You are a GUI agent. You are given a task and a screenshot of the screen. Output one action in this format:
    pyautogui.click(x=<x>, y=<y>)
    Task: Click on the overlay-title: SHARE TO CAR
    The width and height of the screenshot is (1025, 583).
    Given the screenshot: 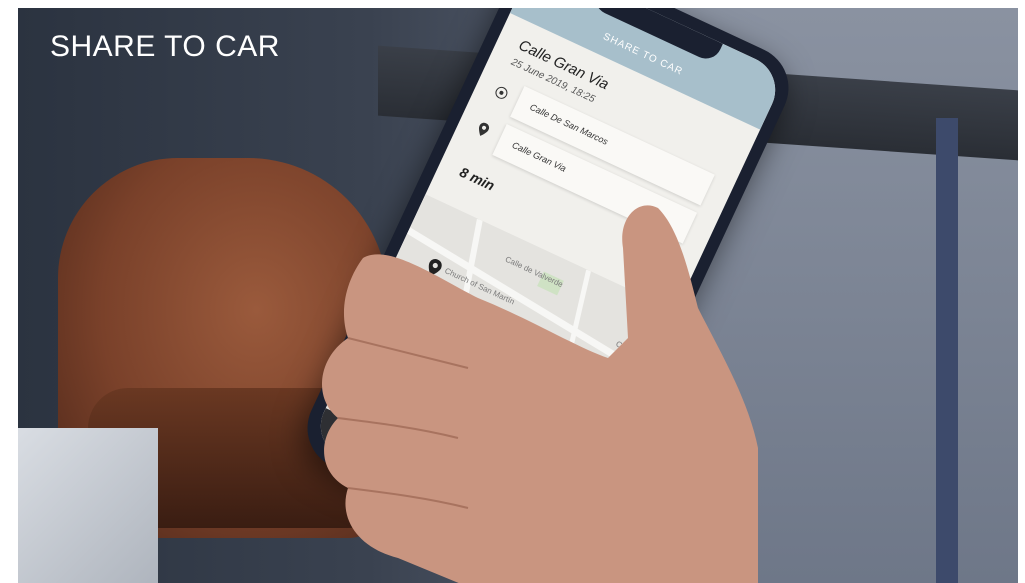 What is the action you would take?
    pyautogui.click(x=165, y=46)
    